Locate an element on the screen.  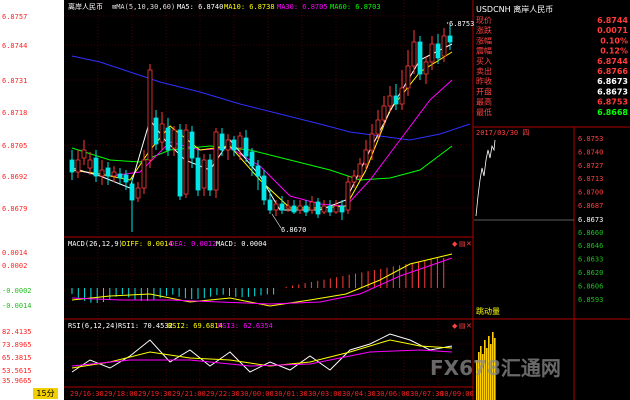
time-axis-label: 29/19:30 is located at coordinates (155, 394).